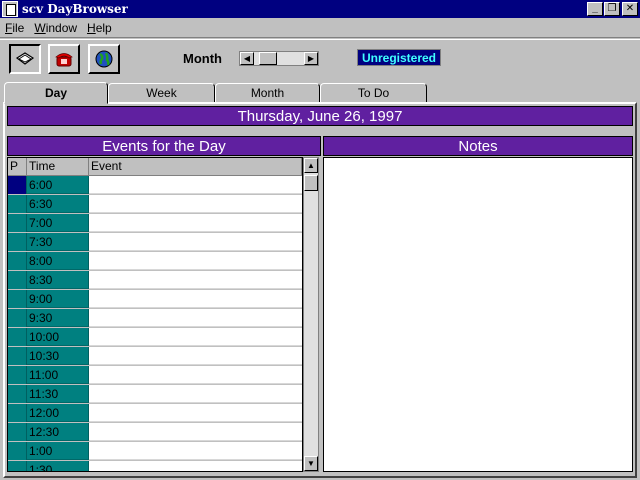 The image size is (640, 480). Describe the element at coordinates (56, 93) in the screenshot. I see `tab-day: Day` at that location.